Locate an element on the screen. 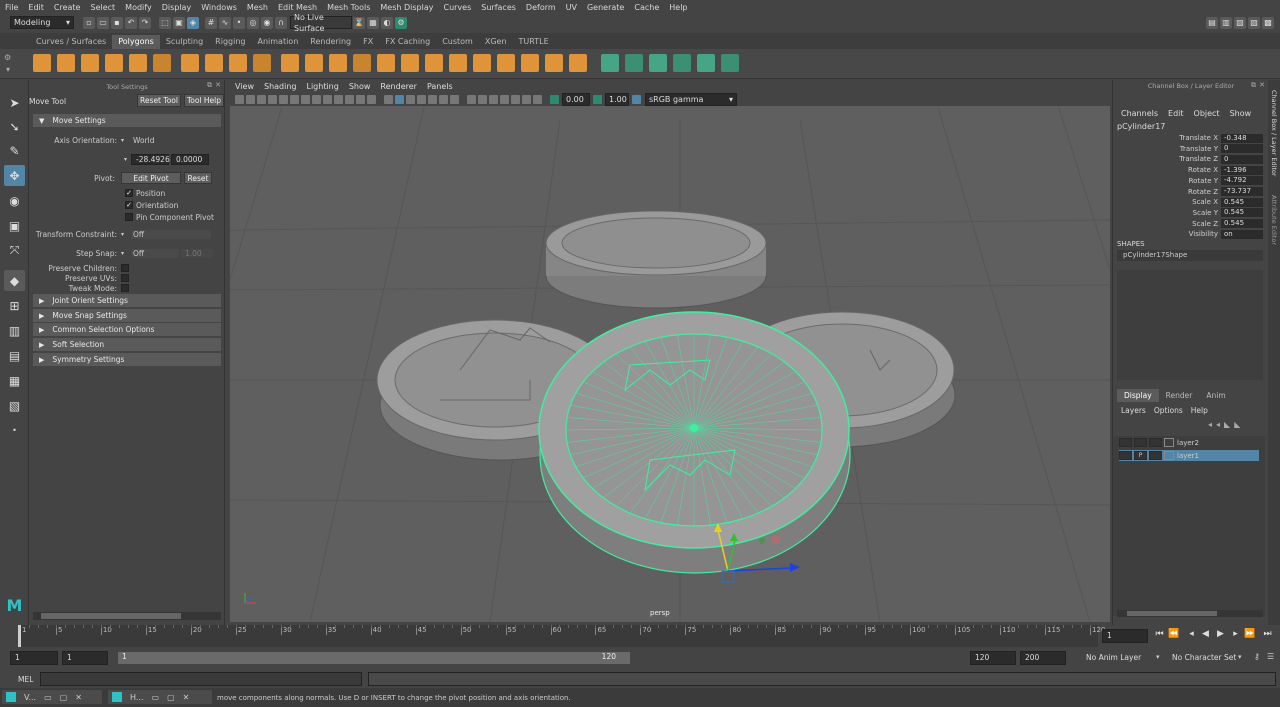  multi-cut-icon is located at coordinates (682, 63).